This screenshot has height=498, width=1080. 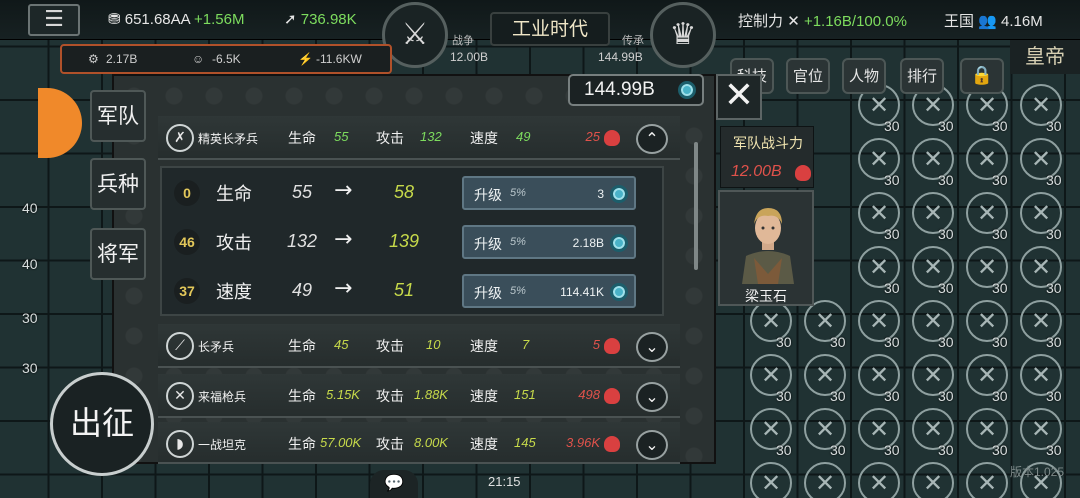 I want to click on stat-row-attack: 46 攻击 132 → 139 升级 5% 2.18B, so click(x=412, y=241).